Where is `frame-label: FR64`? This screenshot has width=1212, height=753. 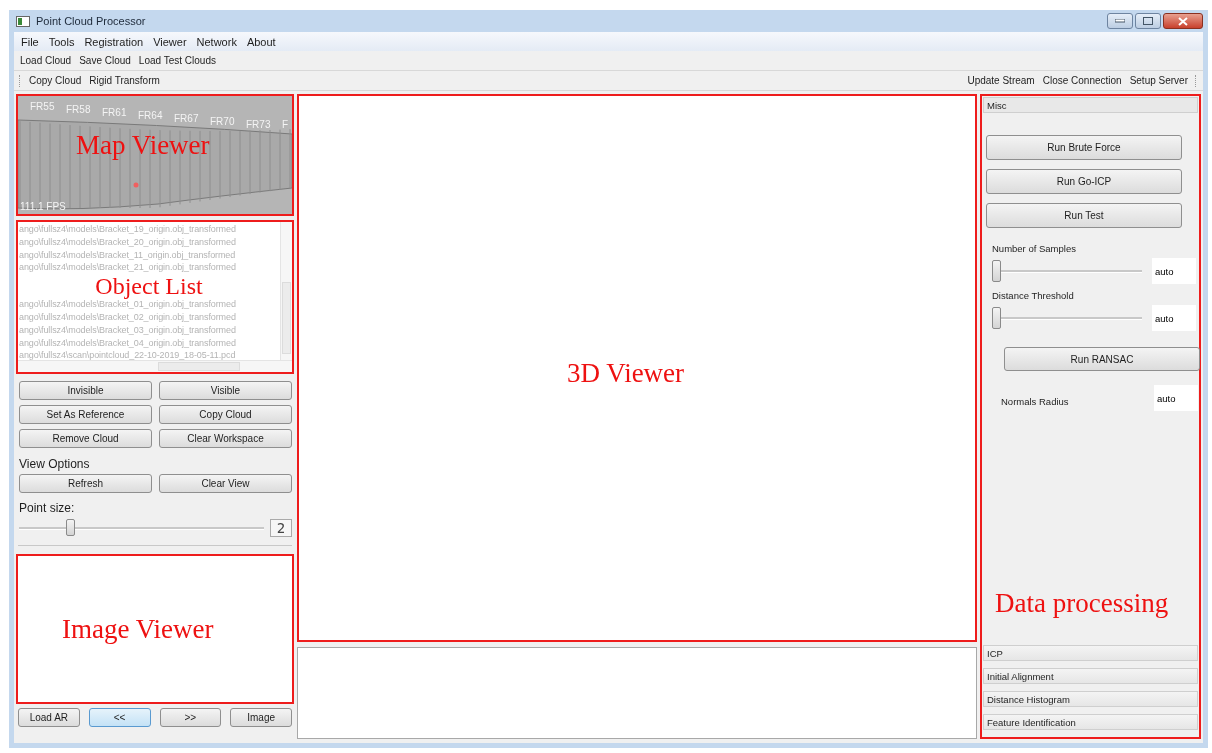 frame-label: FR64 is located at coordinates (150, 115).